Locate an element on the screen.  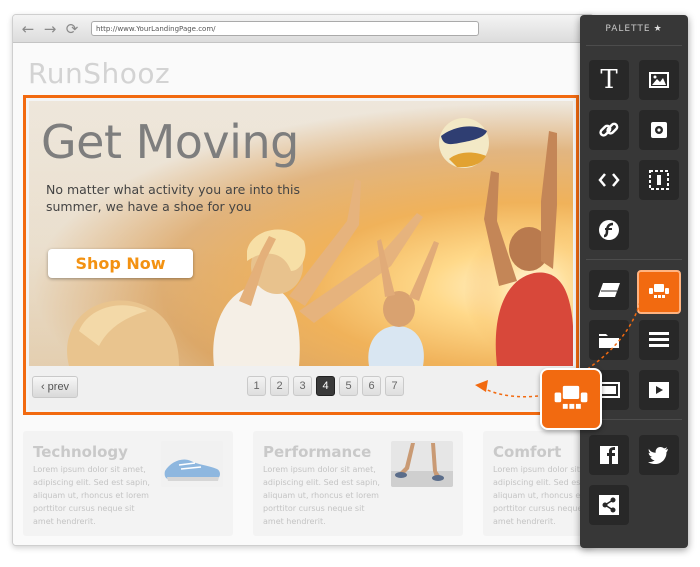
feature-title: Technology is located at coordinates (80, 452).